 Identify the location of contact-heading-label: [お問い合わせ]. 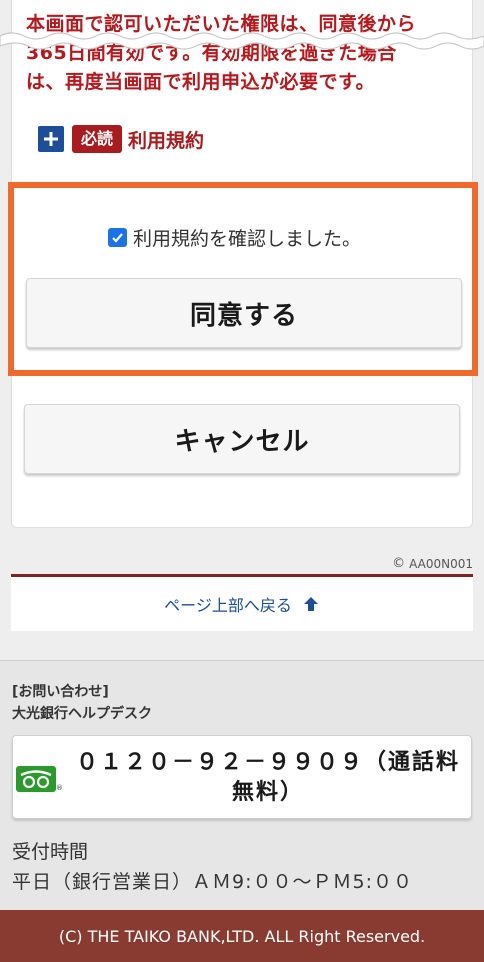
(60, 692).